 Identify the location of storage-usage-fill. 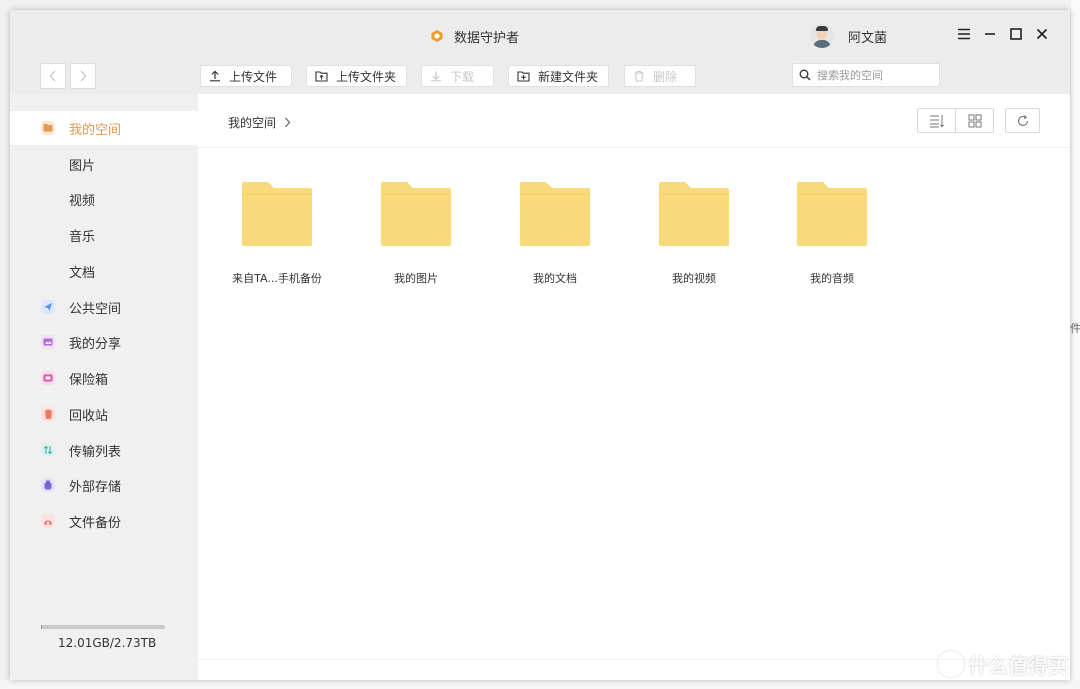
(42, 627).